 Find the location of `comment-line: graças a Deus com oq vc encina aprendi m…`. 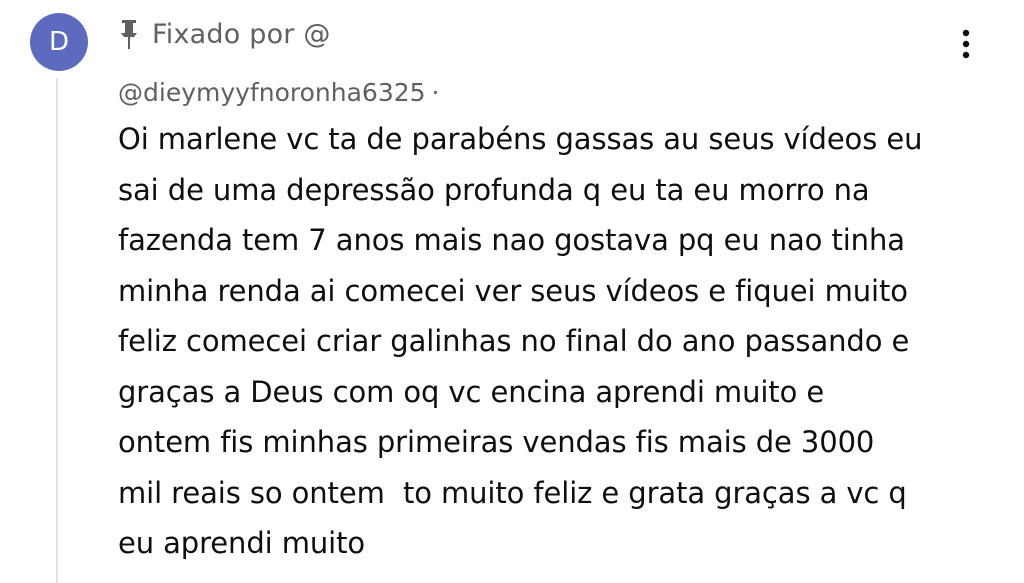

comment-line: graças a Deus com oq vc encina aprendi m… is located at coordinates (471, 391).